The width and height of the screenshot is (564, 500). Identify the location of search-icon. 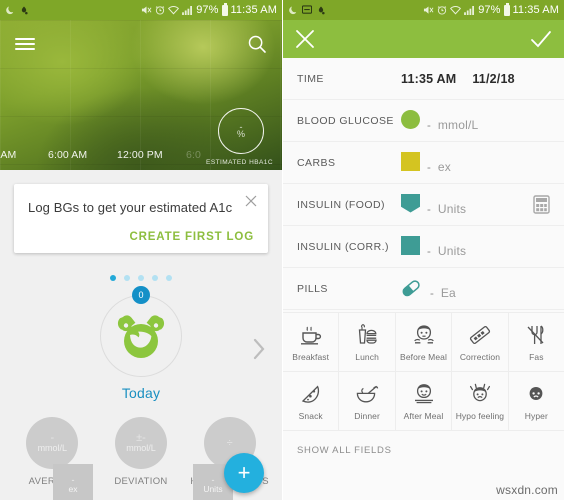
(257, 44).